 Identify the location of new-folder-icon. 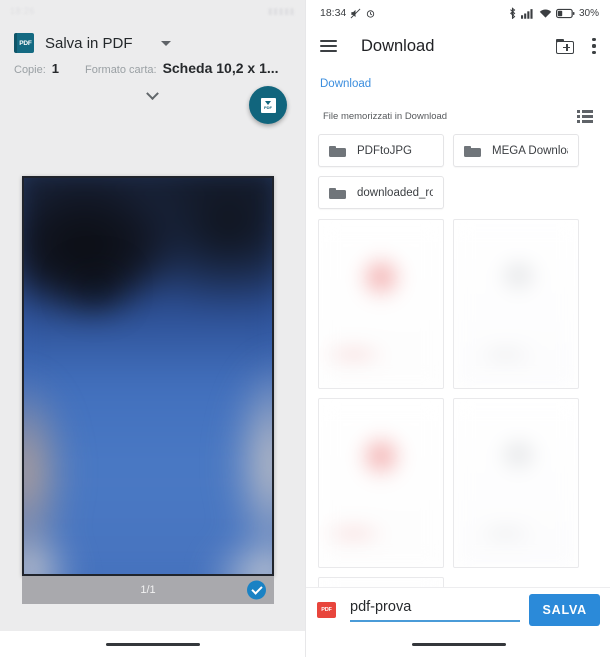
(565, 46).